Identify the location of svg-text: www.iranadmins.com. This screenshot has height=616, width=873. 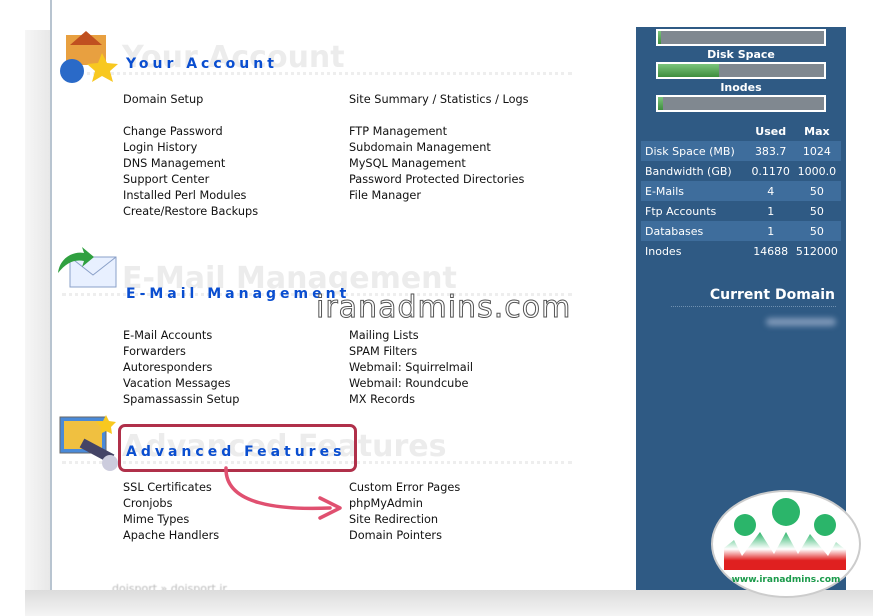
(786, 580).